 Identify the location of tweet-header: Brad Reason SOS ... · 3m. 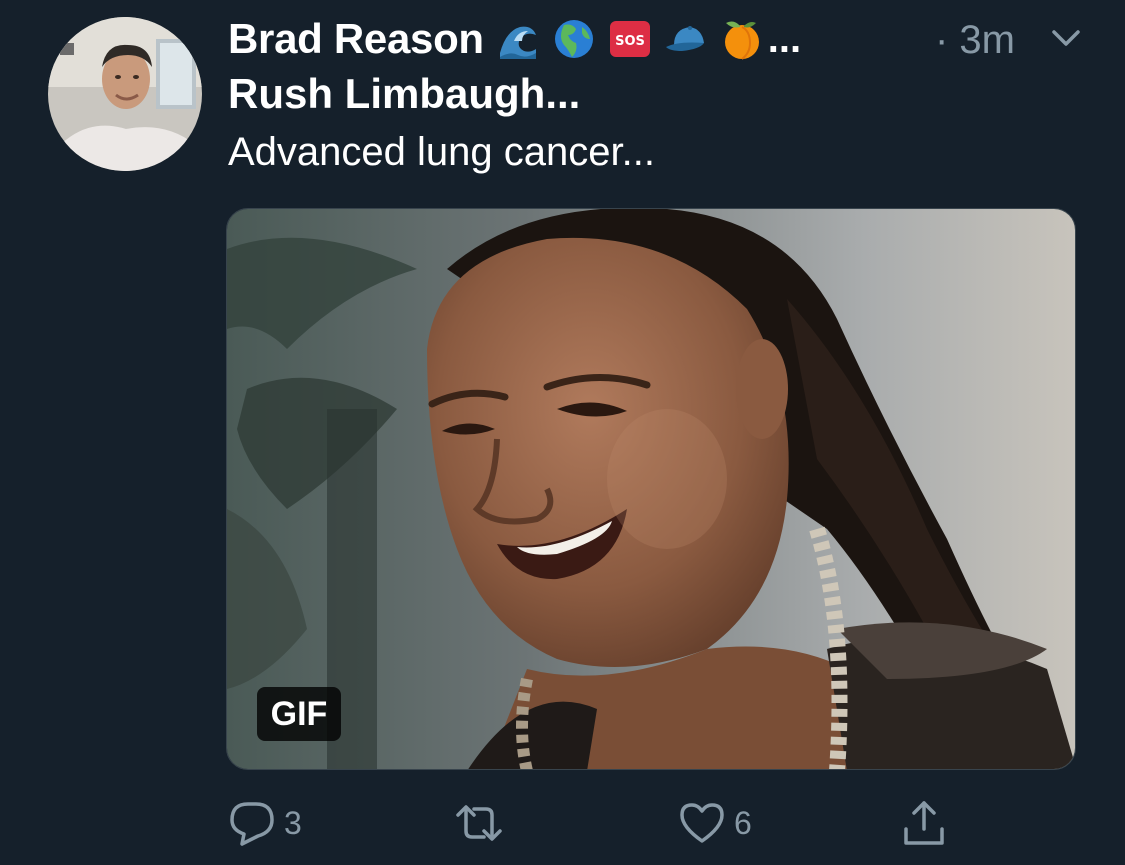
(658, 39).